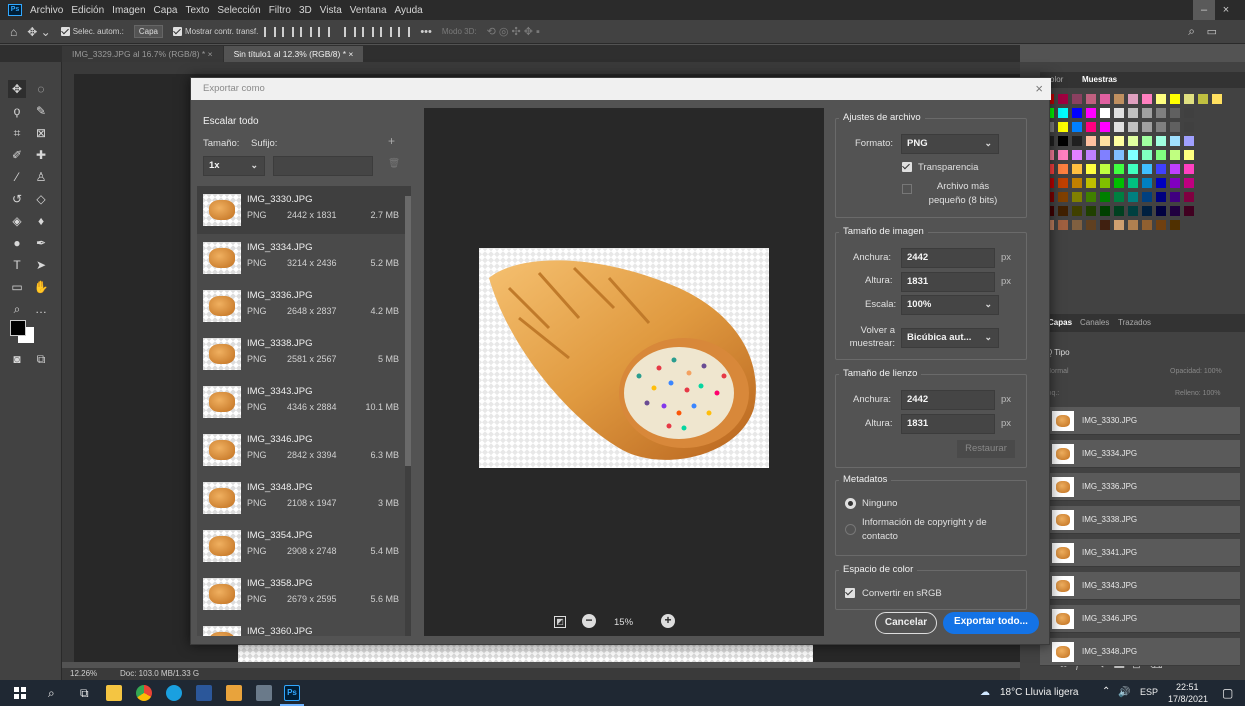  I want to click on healing-tool-icon: ✚, so click(41, 155).